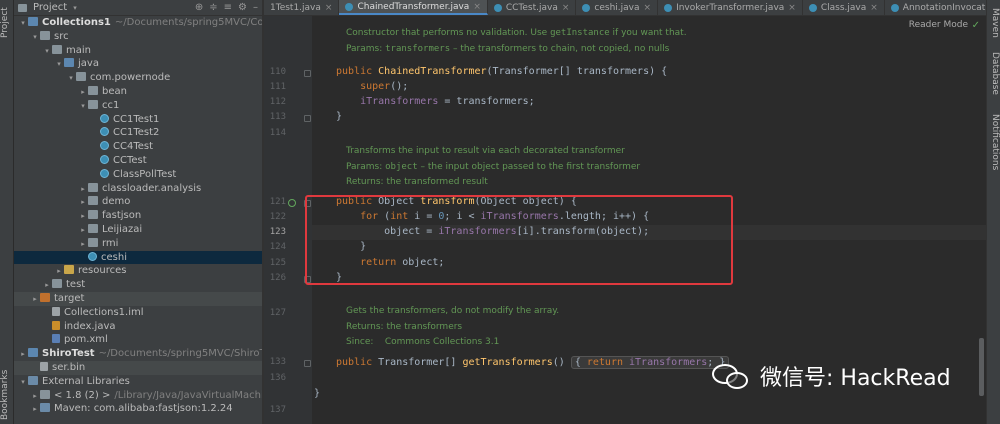 Image resolution: width=1000 pixels, height=424 pixels. What do you see at coordinates (277, 72) in the screenshot?
I see `line-number: 110` at bounding box center [277, 72].